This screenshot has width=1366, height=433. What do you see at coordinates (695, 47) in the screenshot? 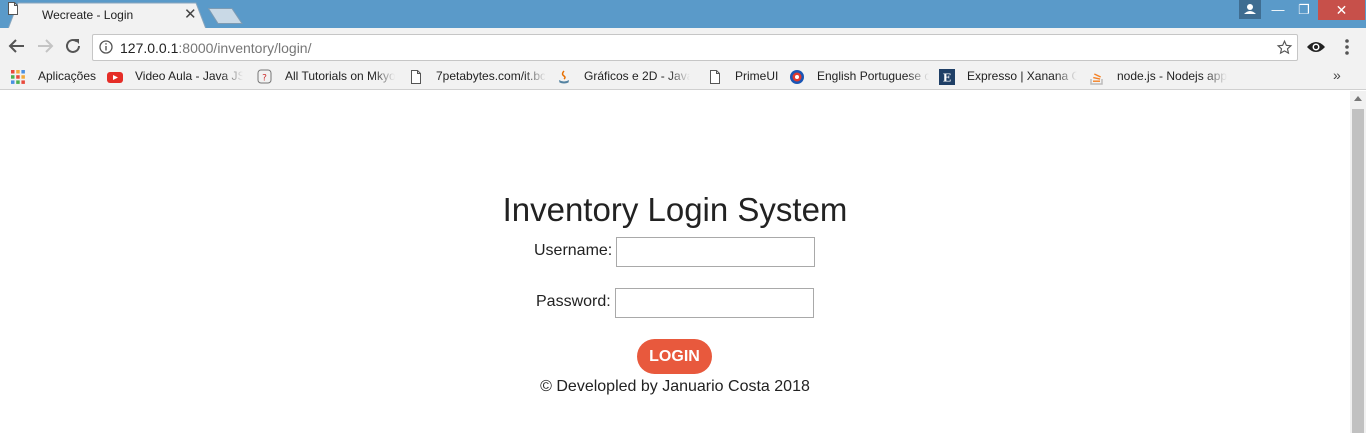
I see `address-bar: 127.0.0.1:8000/inventory/login/` at bounding box center [695, 47].